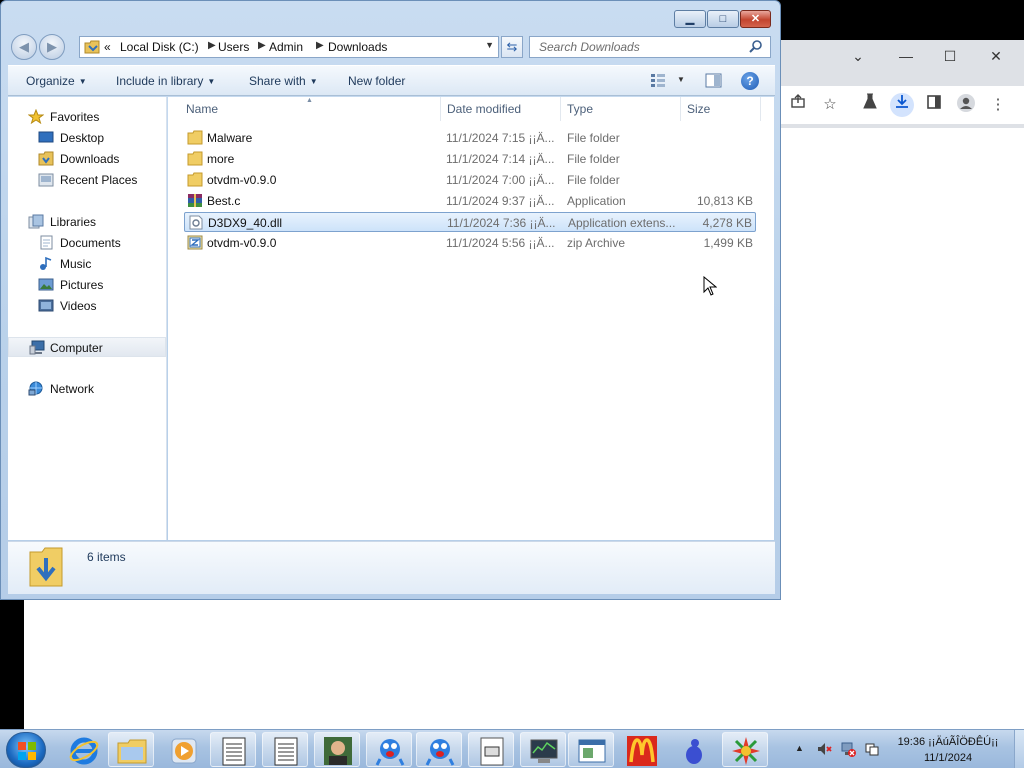 The height and width of the screenshot is (768, 1024). I want to click on colorful-app-icon, so click(746, 751).